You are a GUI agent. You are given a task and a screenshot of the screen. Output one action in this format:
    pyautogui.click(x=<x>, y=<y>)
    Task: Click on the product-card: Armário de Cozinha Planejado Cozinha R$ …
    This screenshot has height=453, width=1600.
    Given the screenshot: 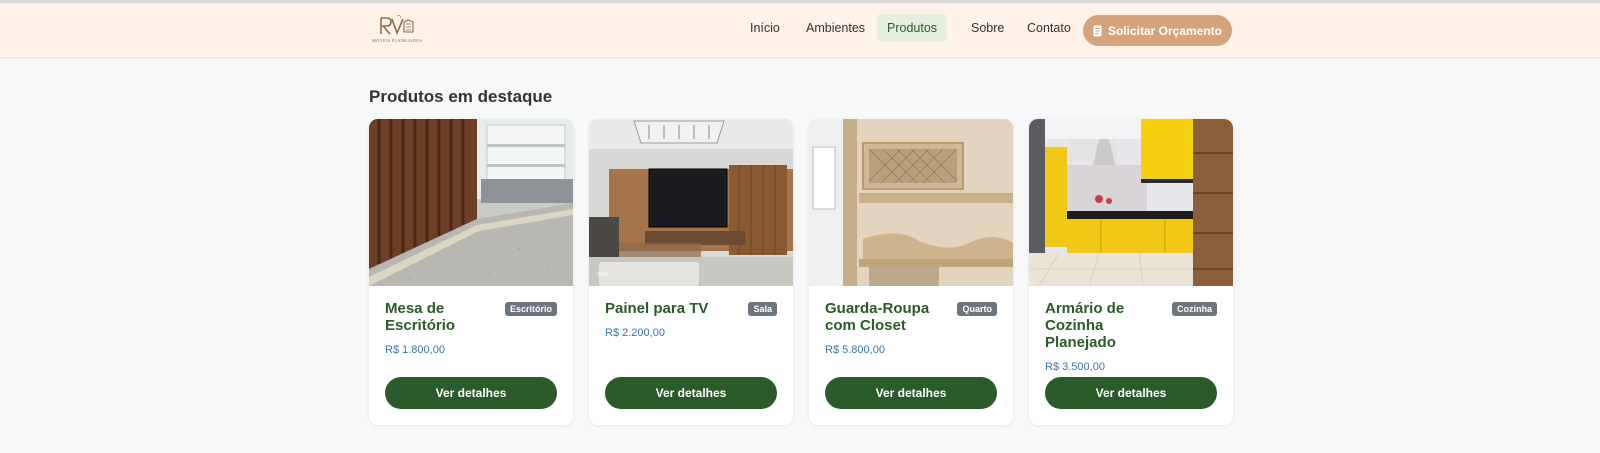 What is the action you would take?
    pyautogui.click(x=1131, y=272)
    